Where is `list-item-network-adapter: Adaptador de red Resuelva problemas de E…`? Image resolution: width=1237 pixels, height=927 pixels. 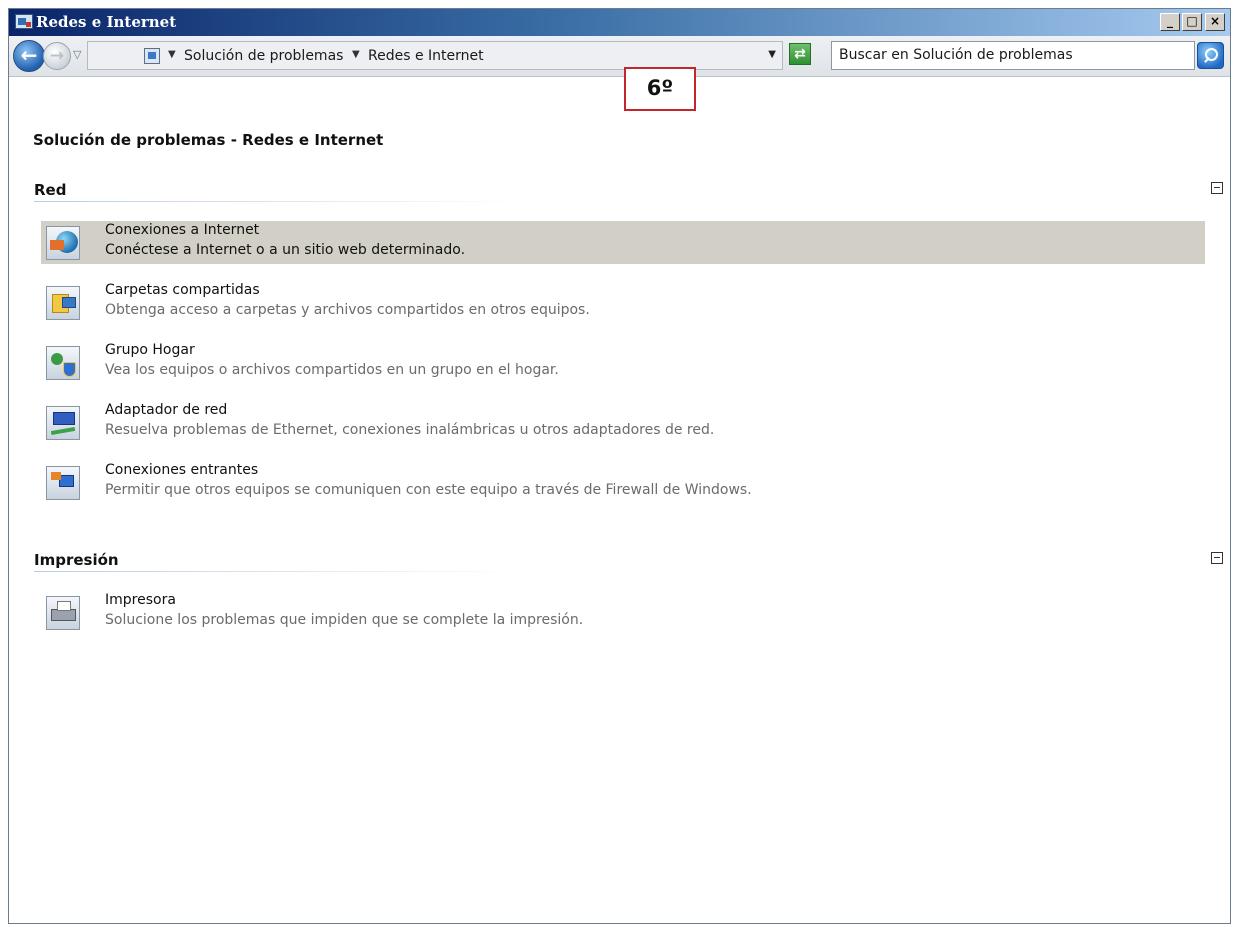 list-item-network-adapter: Adaptador de red Resuelva problemas de E… is located at coordinates (623, 422).